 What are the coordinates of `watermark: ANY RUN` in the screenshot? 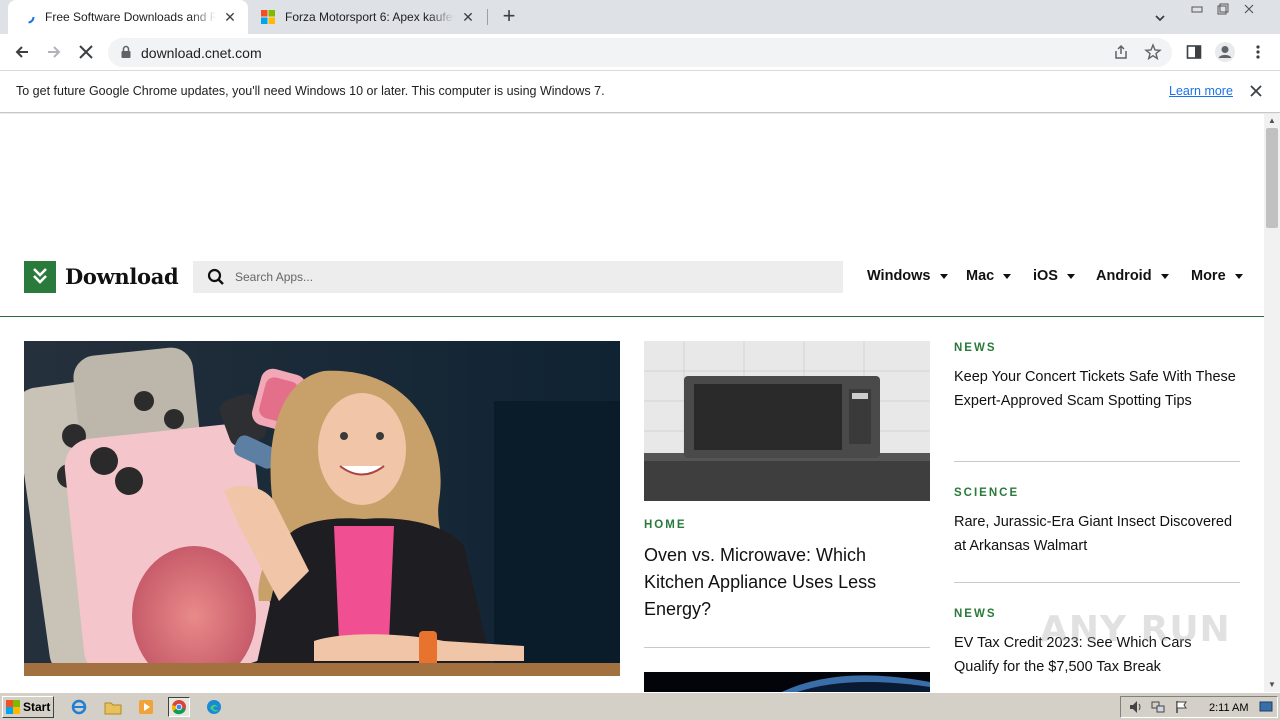 It's located at (1135, 629).